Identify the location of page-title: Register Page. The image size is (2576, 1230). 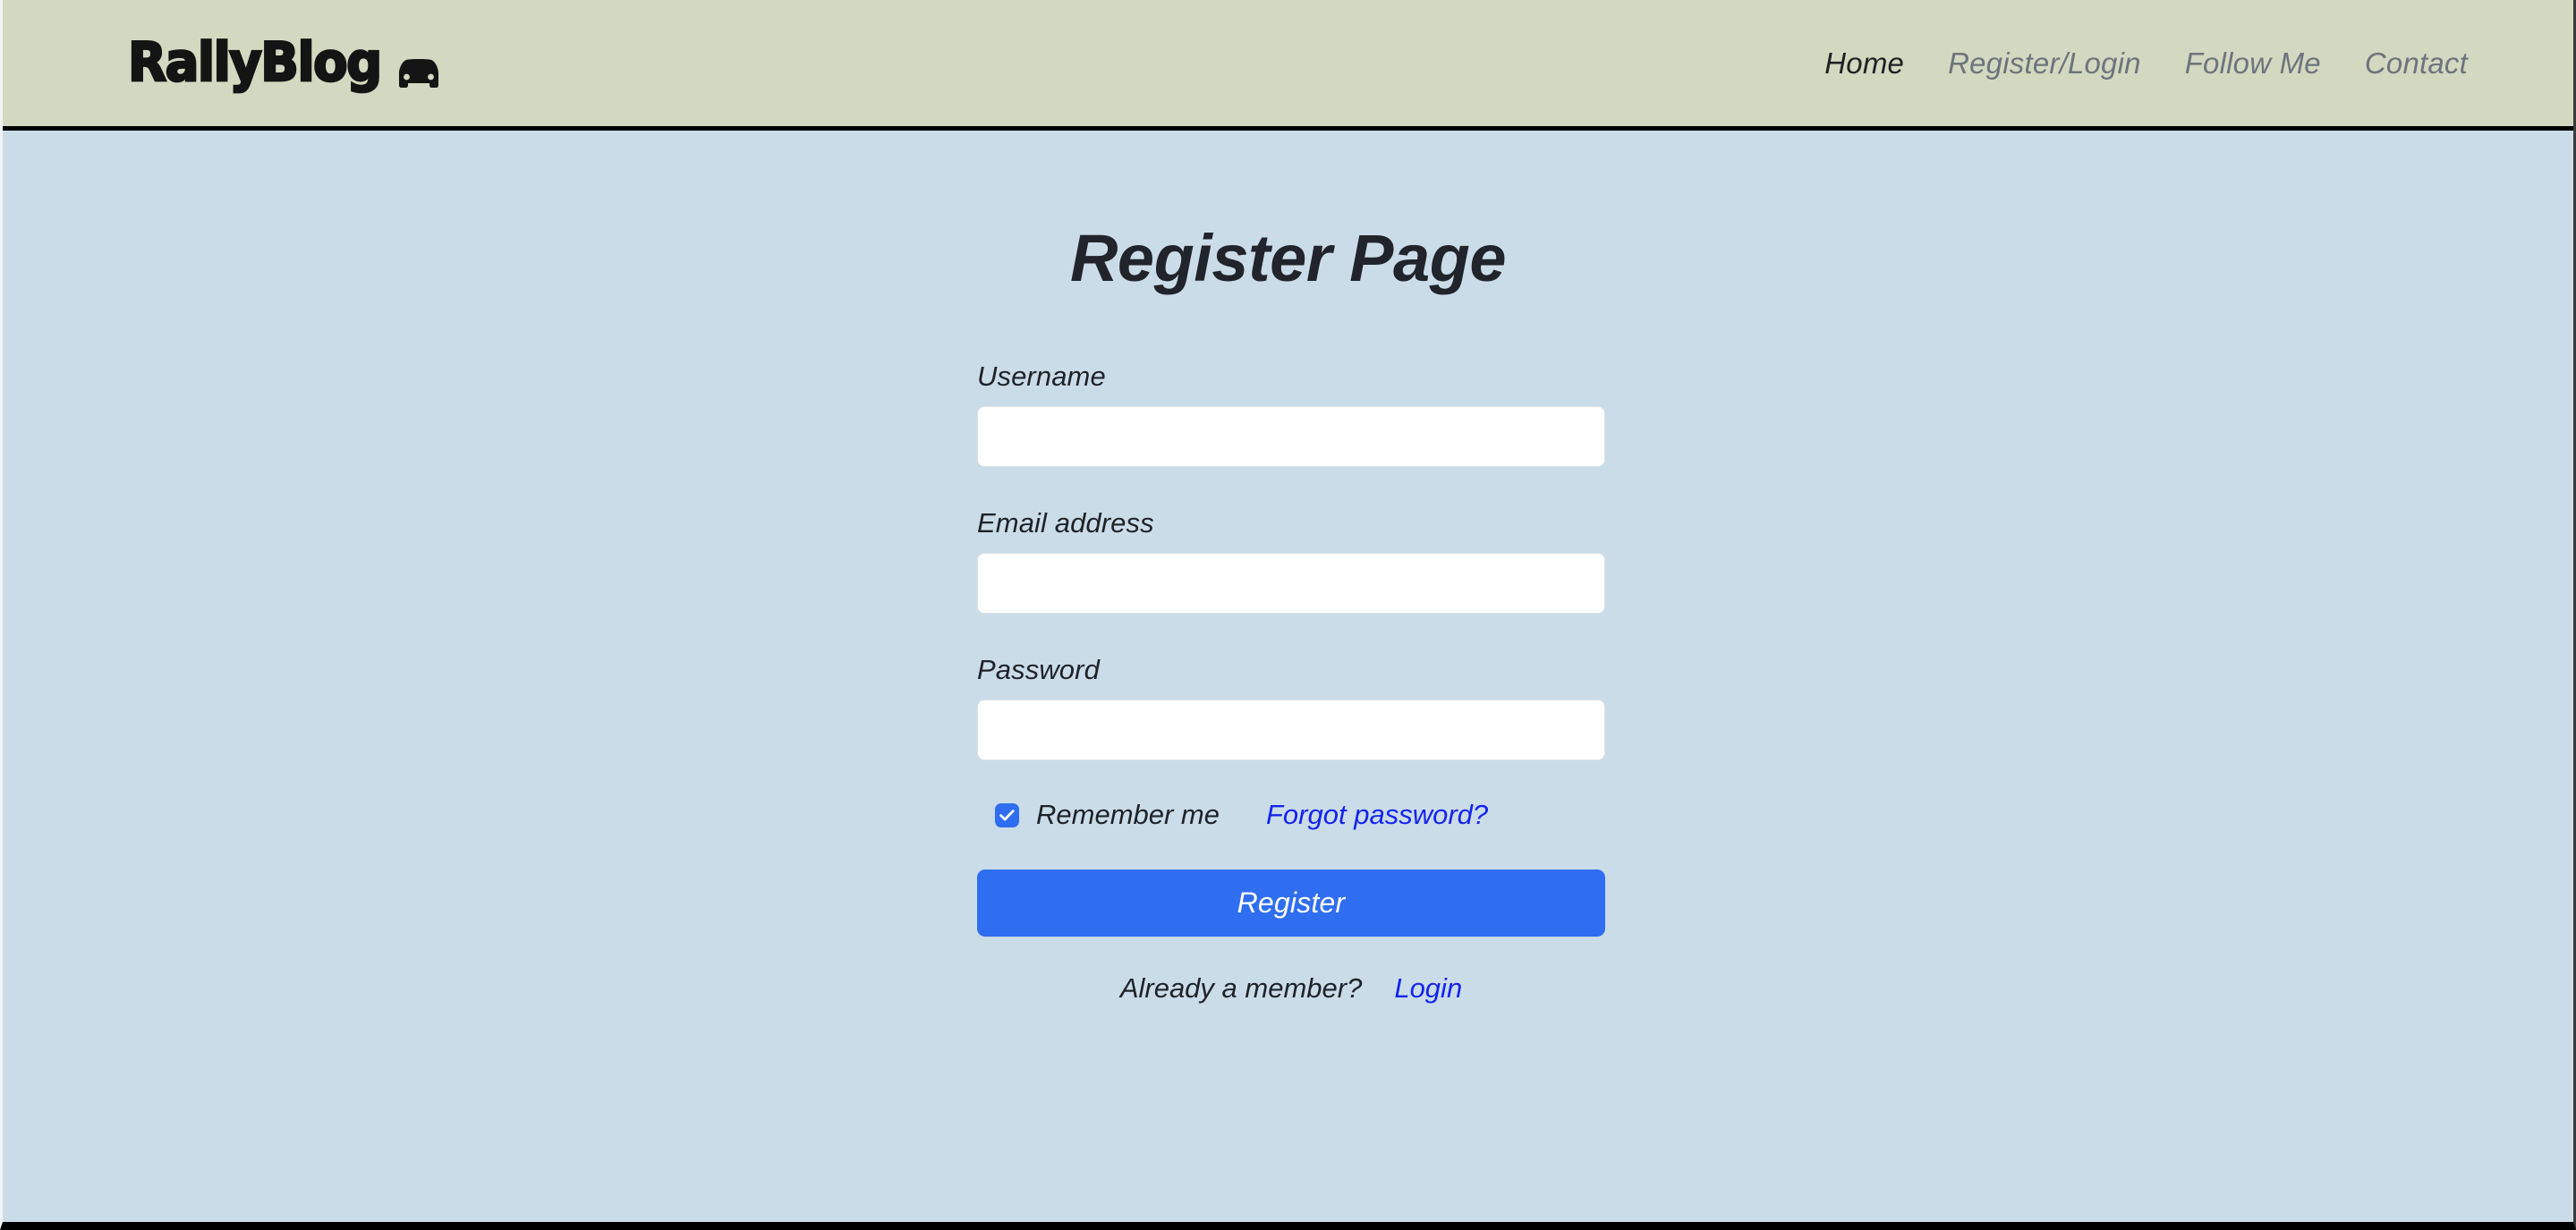
(1288, 258).